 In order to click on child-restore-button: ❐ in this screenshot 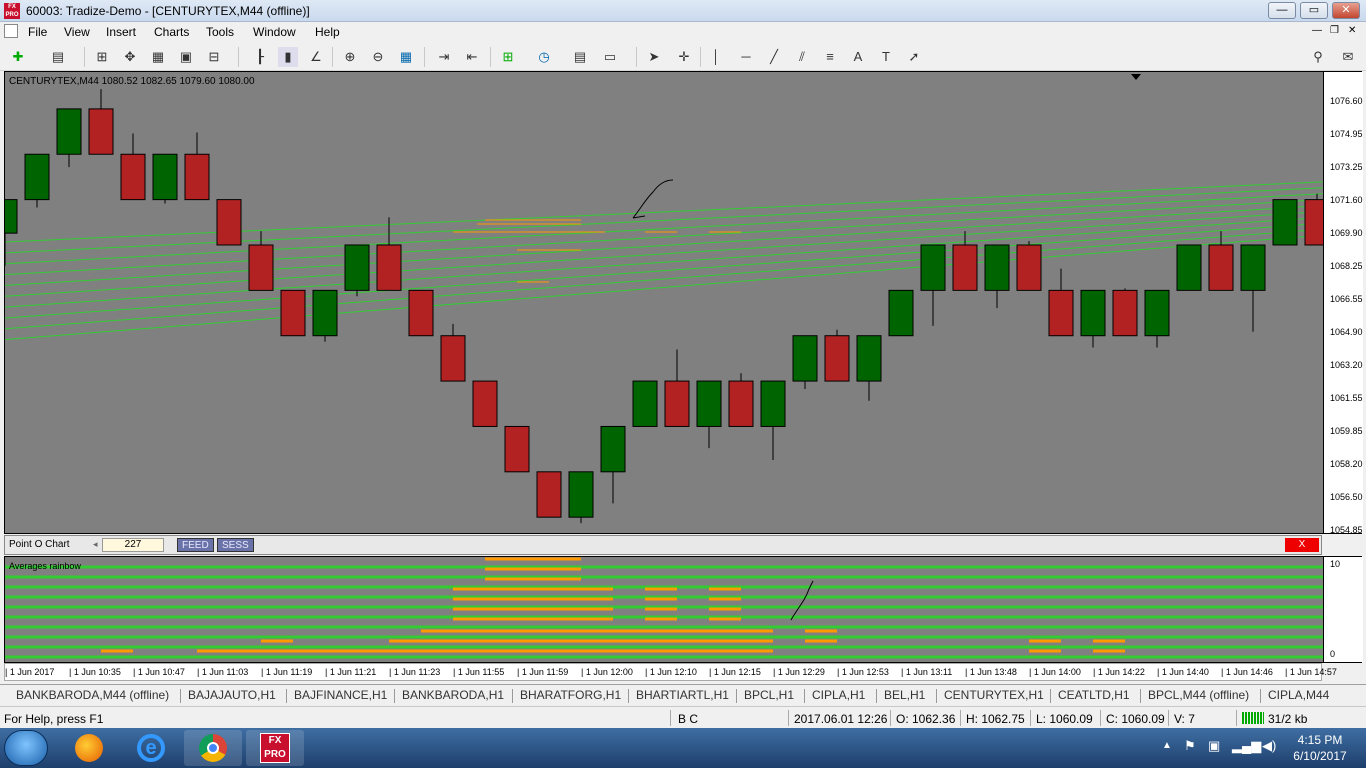, I will do `click(1334, 30)`.